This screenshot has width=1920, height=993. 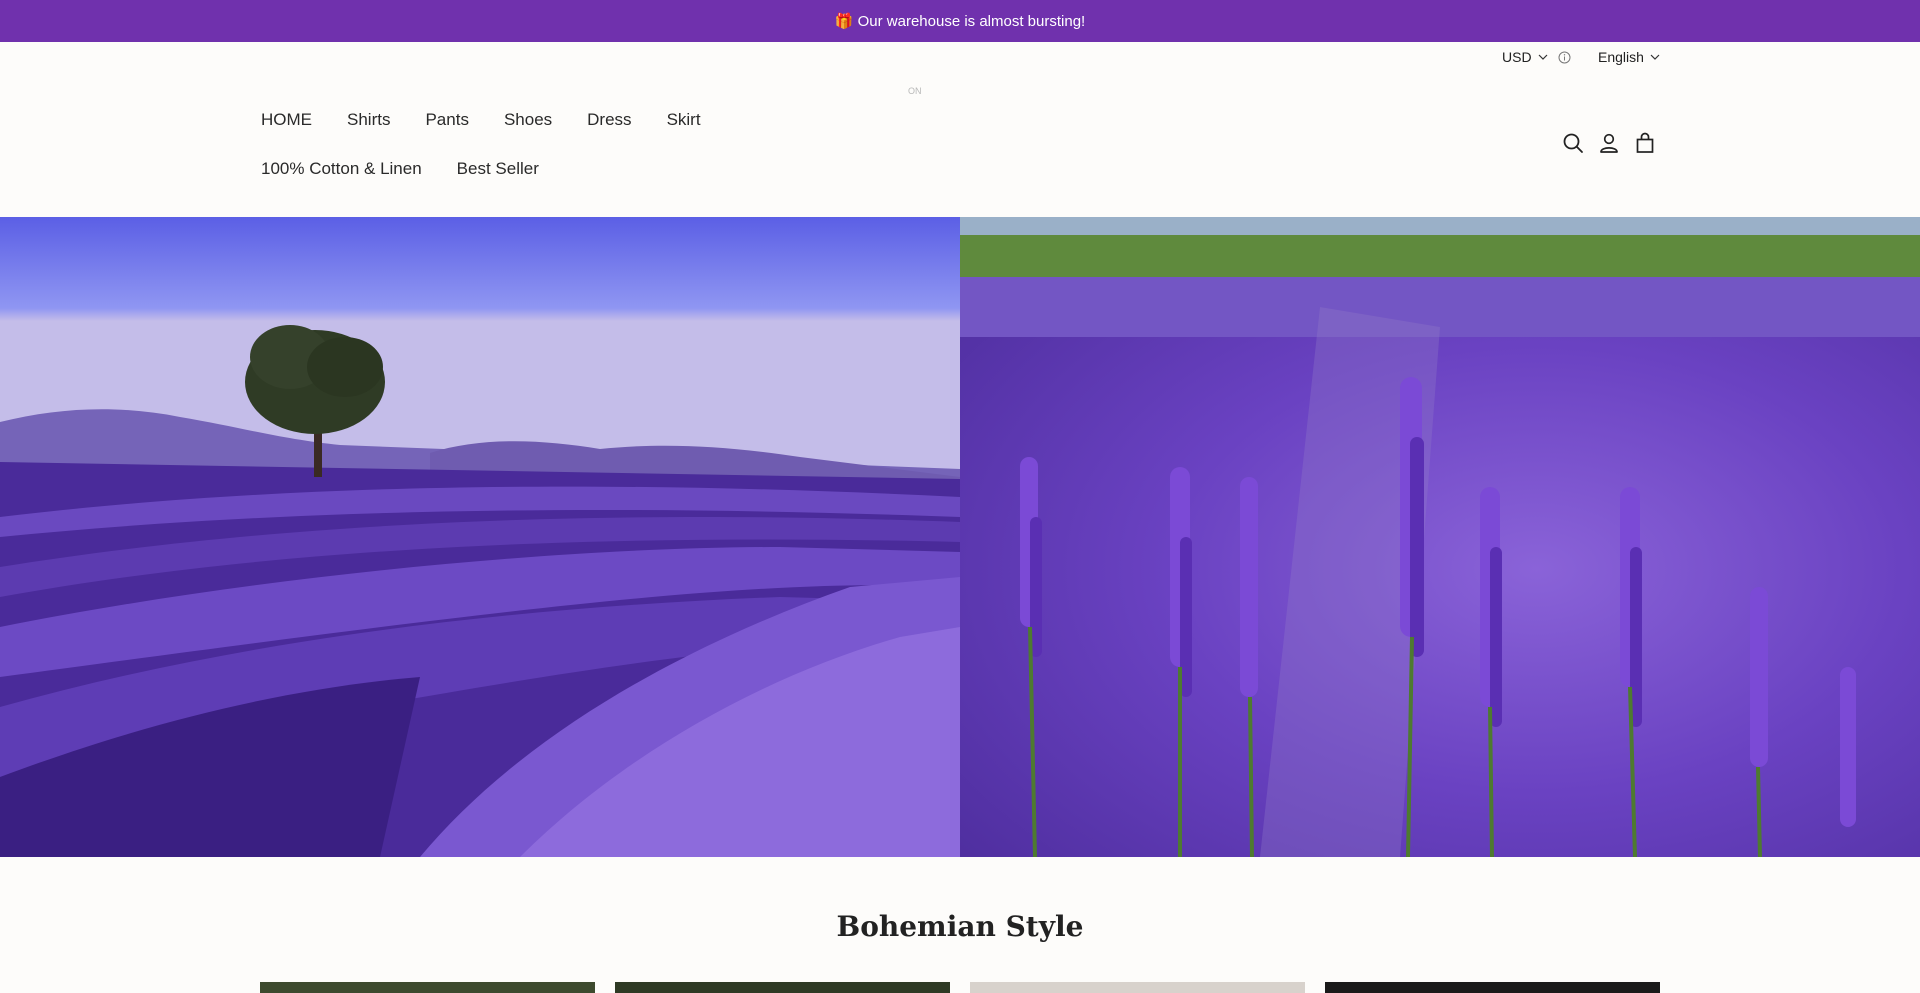 I want to click on language-selector: English, so click(x=1629, y=57).